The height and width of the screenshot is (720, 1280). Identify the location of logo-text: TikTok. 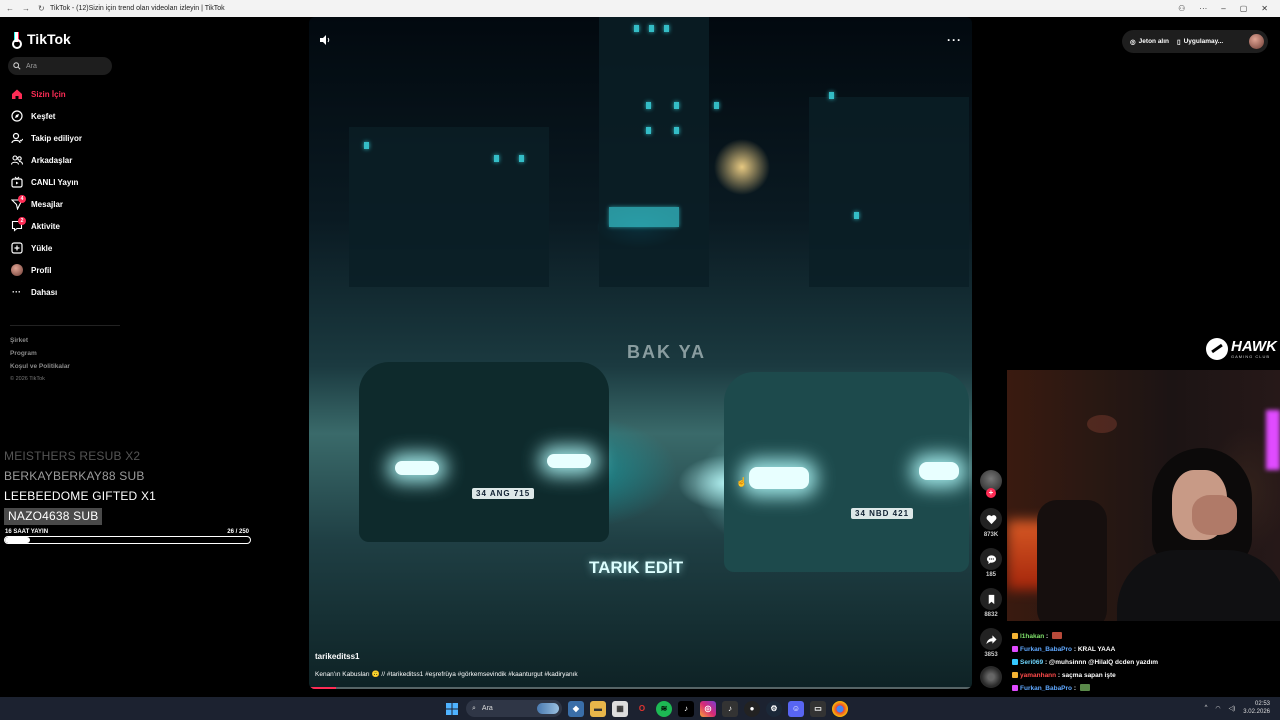
(49, 39).